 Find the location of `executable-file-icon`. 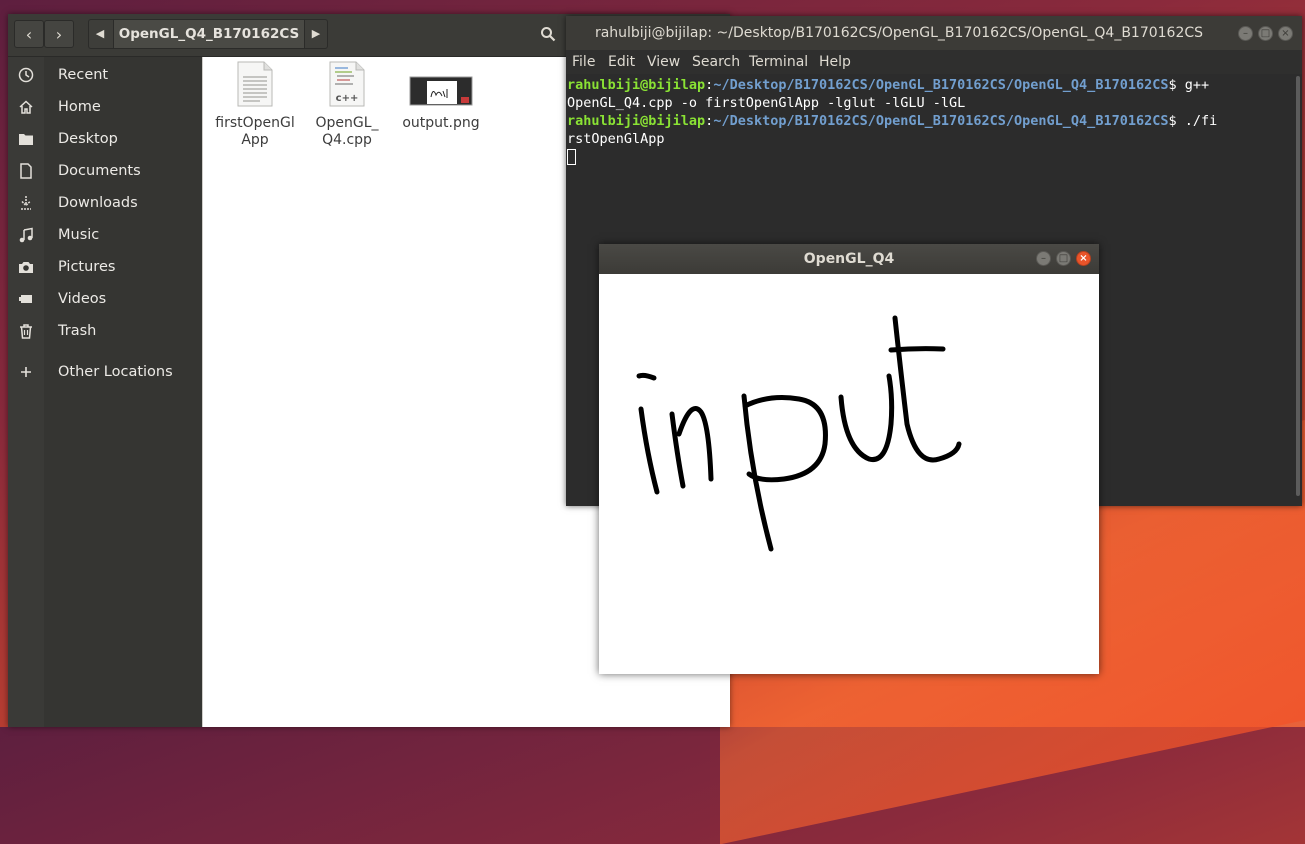

executable-file-icon is located at coordinates (255, 84).